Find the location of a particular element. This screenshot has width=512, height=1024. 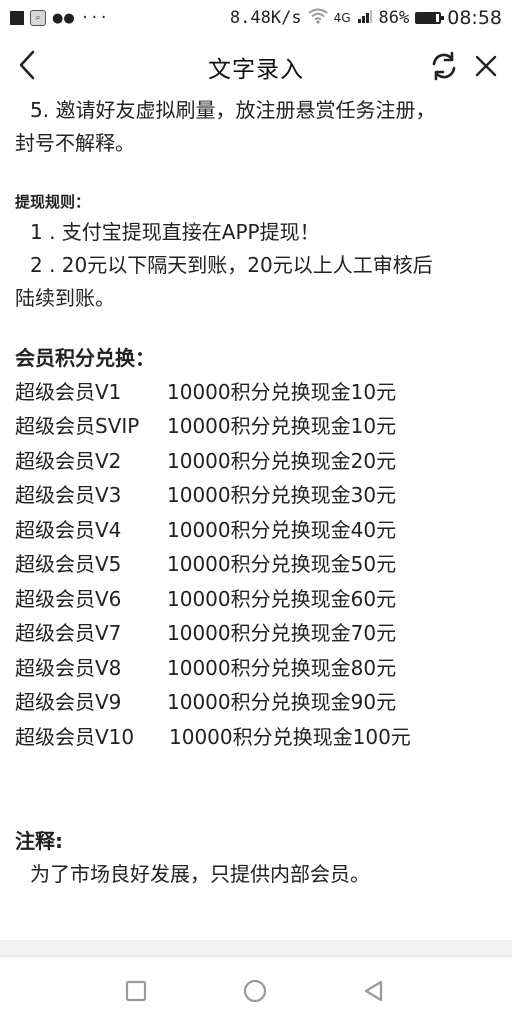

member-row: 超级会员V6 10000积分兑换现金60元 is located at coordinates (257, 599).